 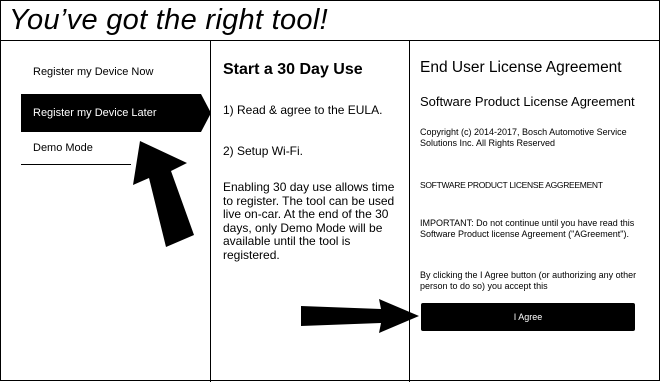 I want to click on step-item: 2) Setup Wi-Fi., so click(x=263, y=151).